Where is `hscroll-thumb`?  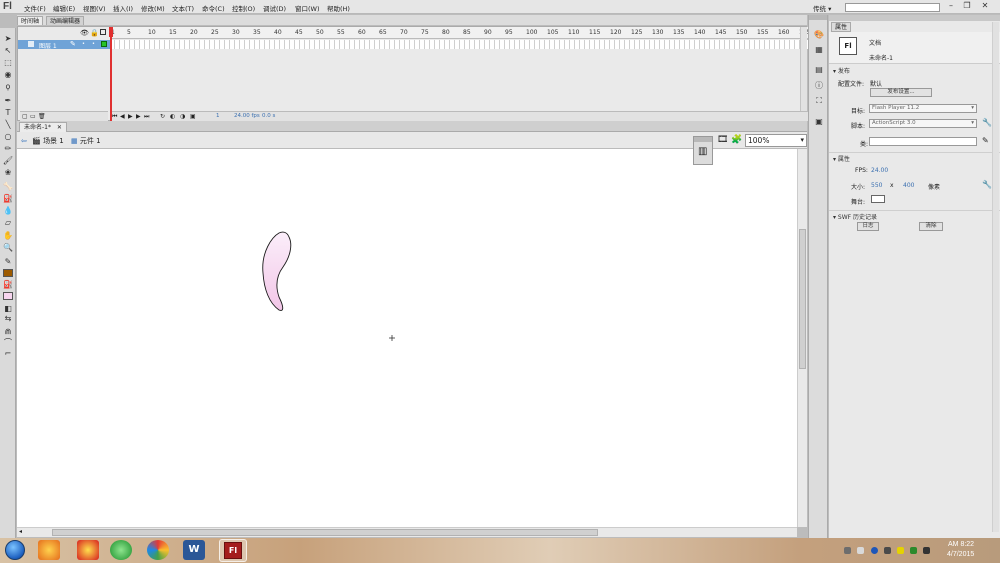
hscroll-thumb is located at coordinates (325, 532).